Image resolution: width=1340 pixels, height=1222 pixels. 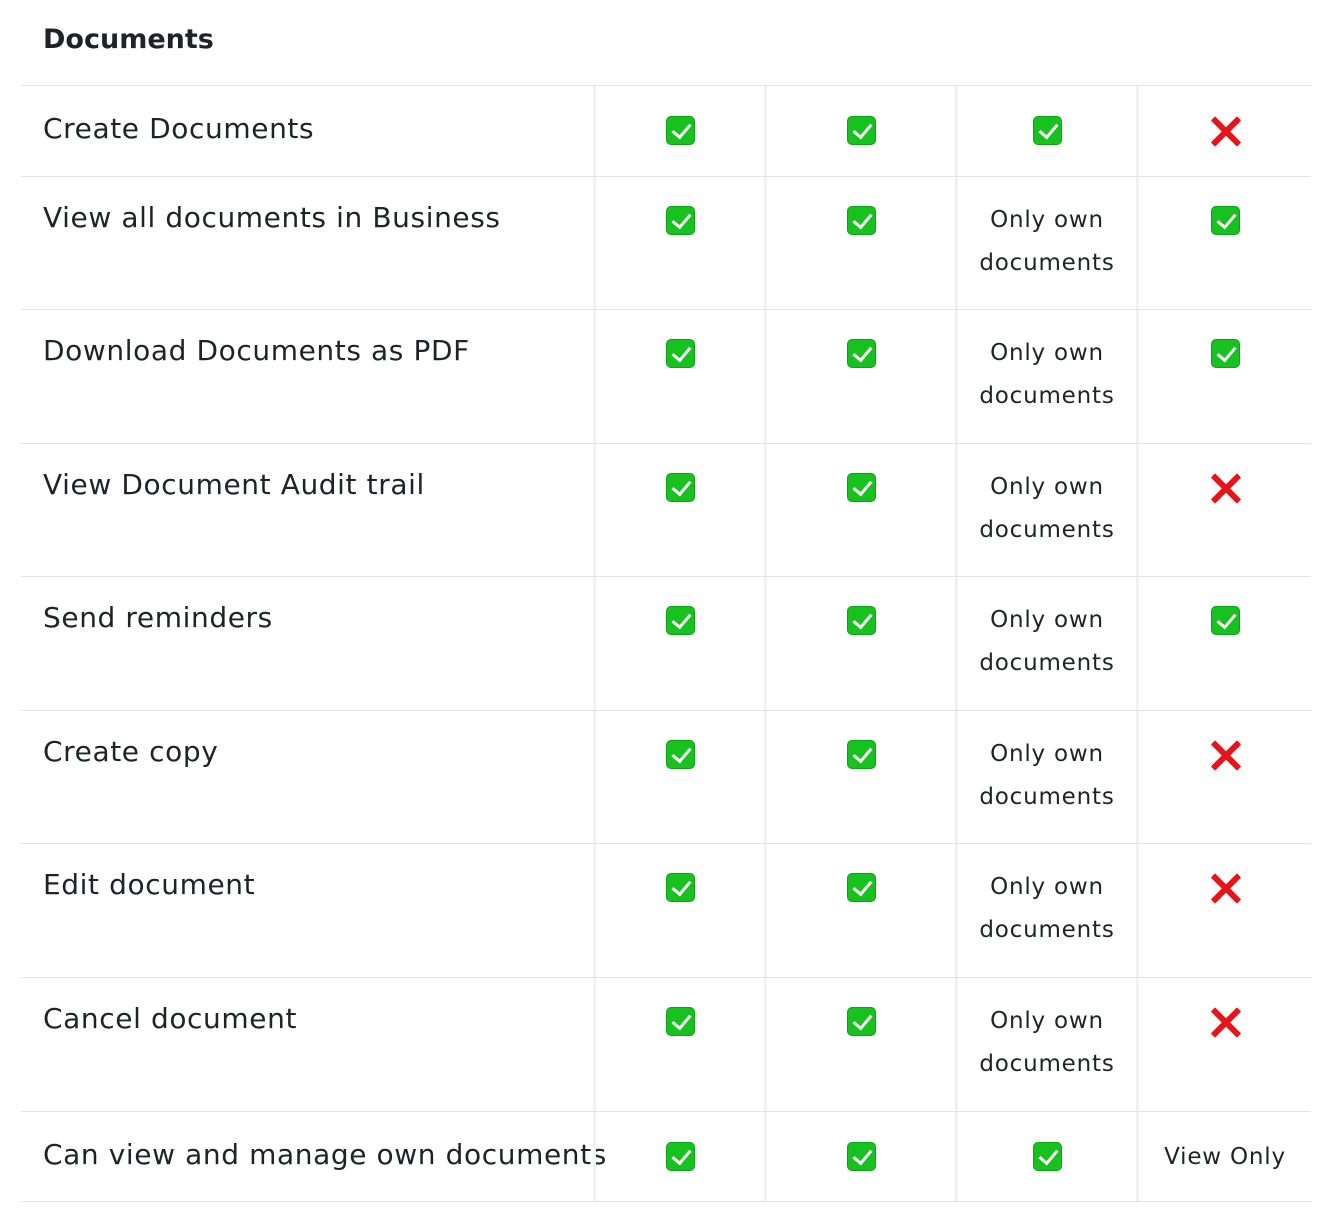 What do you see at coordinates (307, 510) in the screenshot?
I see `permission-label-cell: View Document Audit trail` at bounding box center [307, 510].